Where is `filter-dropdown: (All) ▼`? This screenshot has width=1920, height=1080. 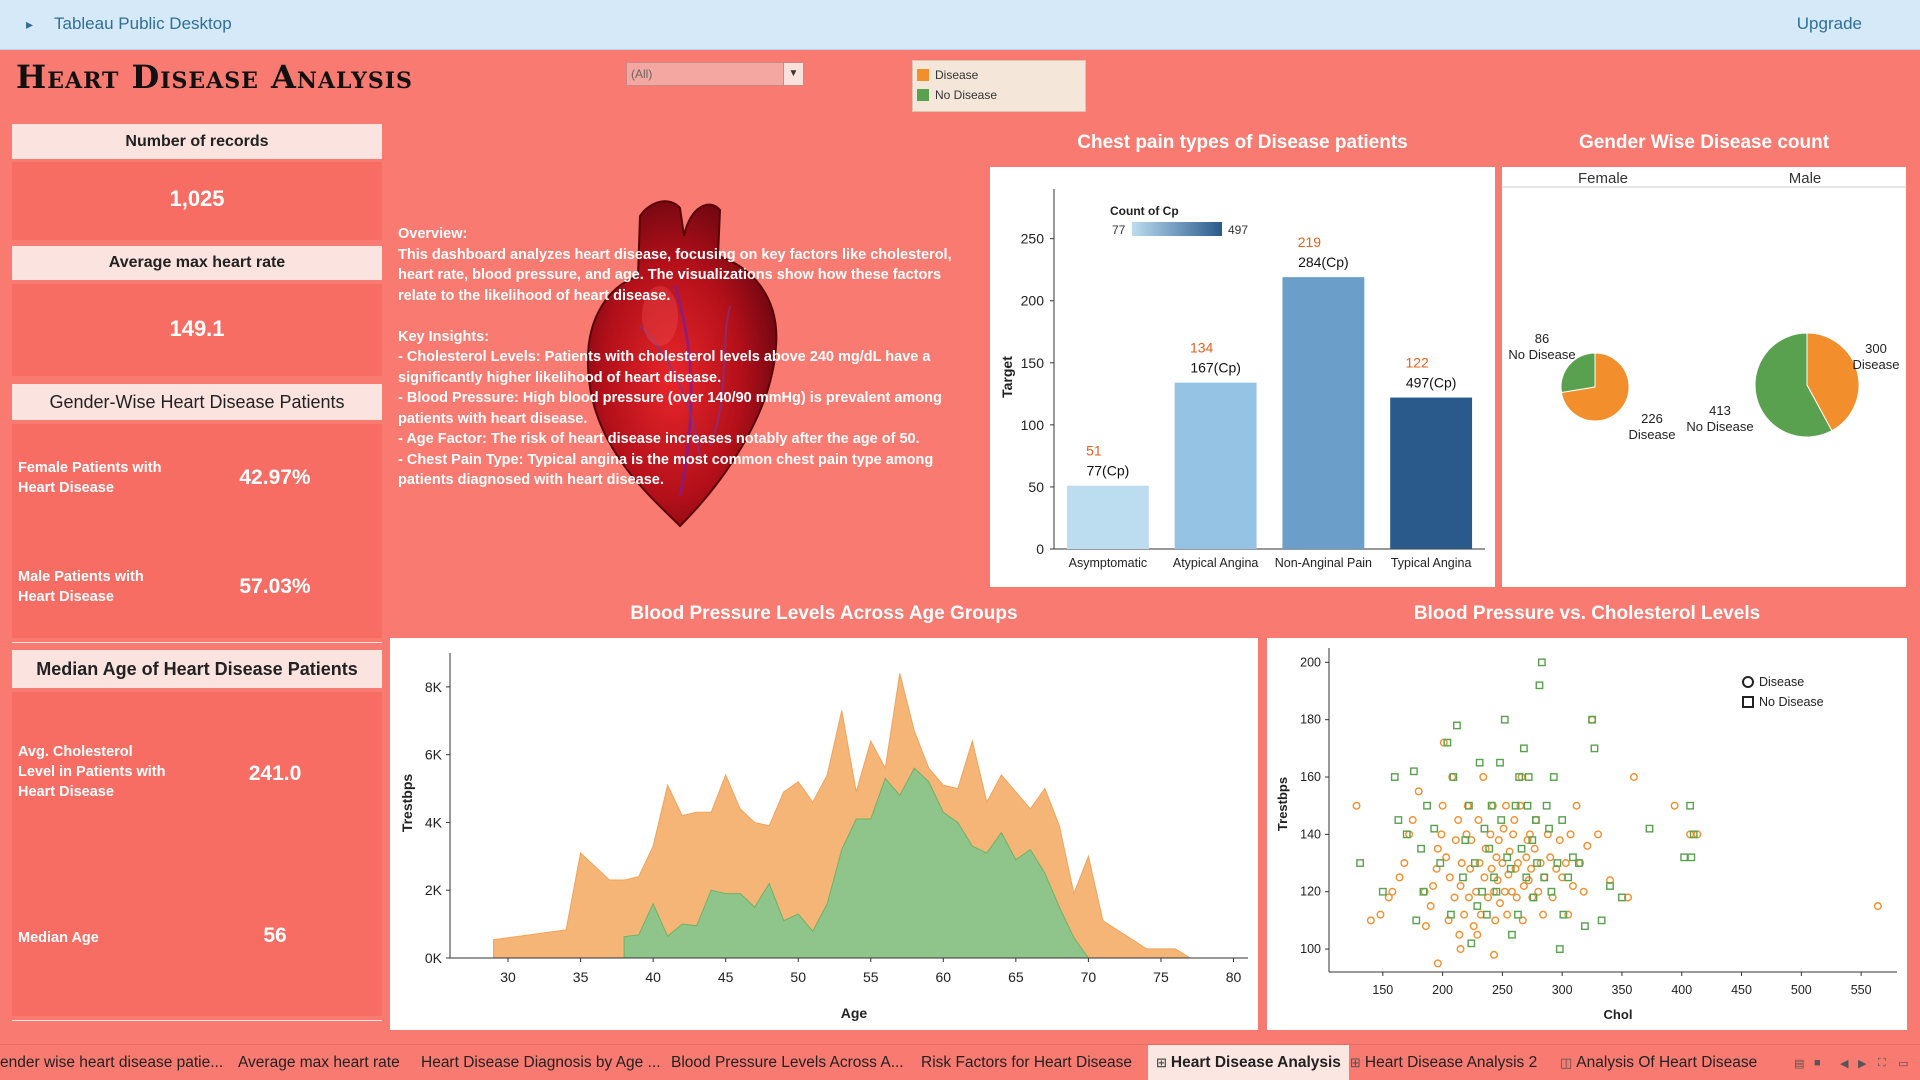
filter-dropdown: (All) ▼ is located at coordinates (715, 74).